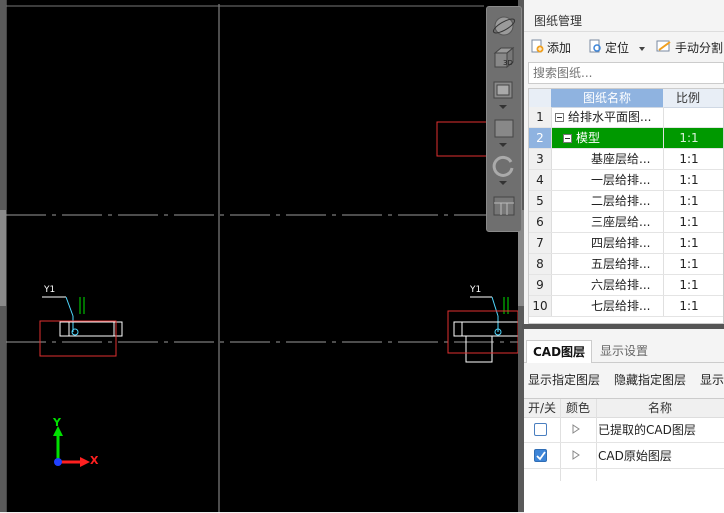 This screenshot has height=513, width=724. What do you see at coordinates (504, 58) in the screenshot?
I see `view-3d-icon: 3D` at bounding box center [504, 58].